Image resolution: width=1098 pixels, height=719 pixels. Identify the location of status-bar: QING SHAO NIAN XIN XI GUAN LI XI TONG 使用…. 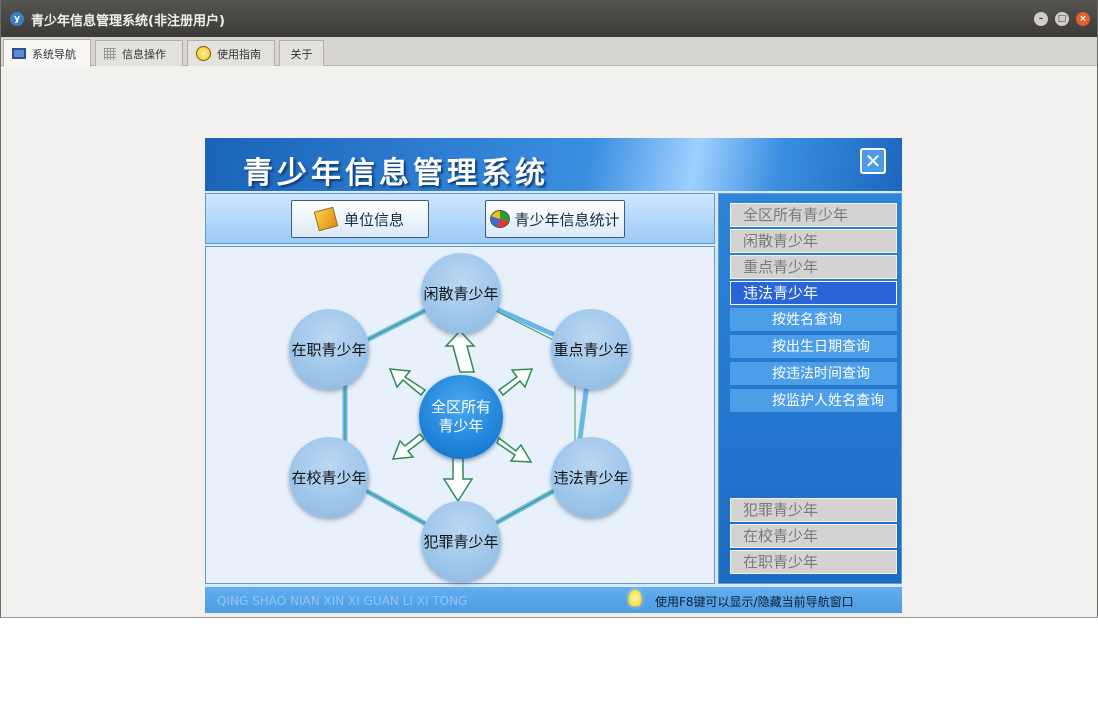
(553, 600).